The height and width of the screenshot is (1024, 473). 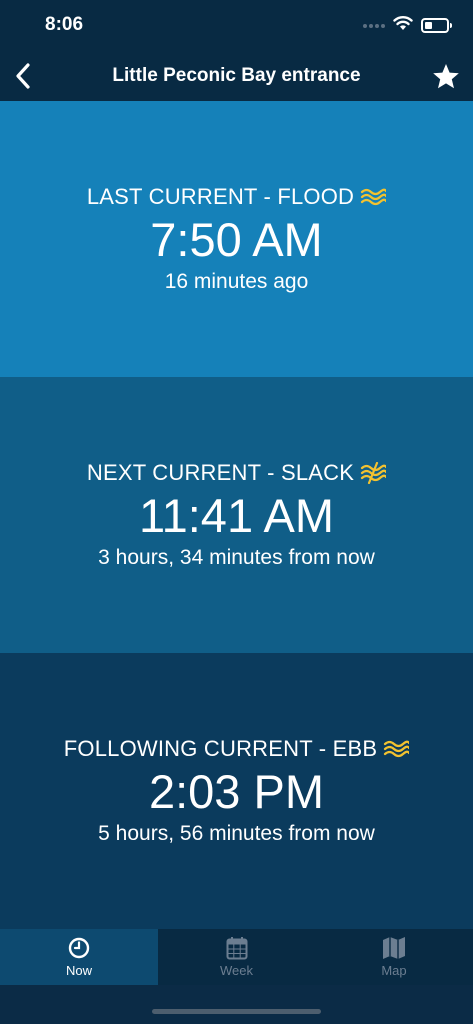 What do you see at coordinates (403, 25) in the screenshot?
I see `wifi-icon` at bounding box center [403, 25].